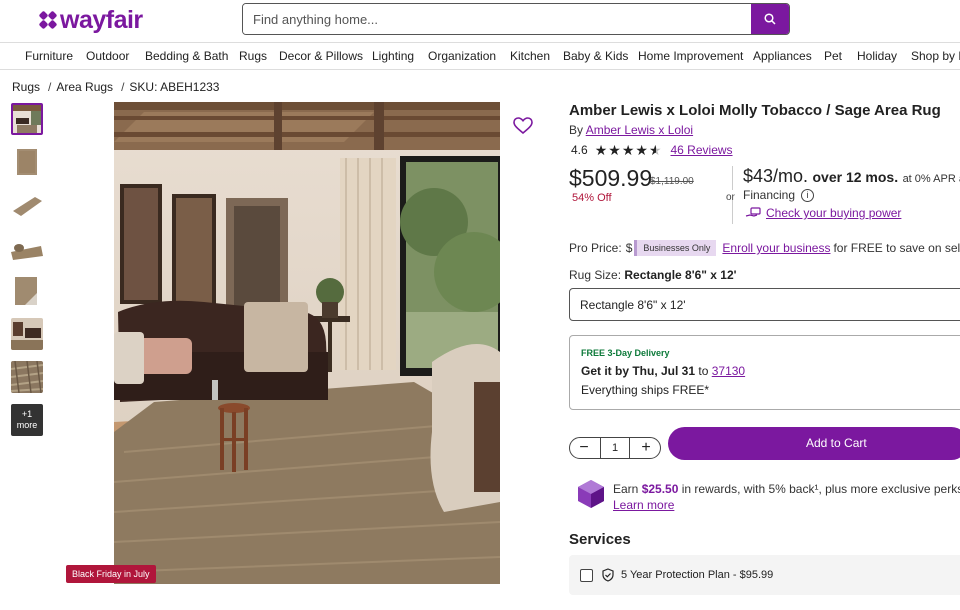 The width and height of the screenshot is (960, 610). What do you see at coordinates (600, 539) in the screenshot?
I see `services-title: Services` at bounding box center [600, 539].